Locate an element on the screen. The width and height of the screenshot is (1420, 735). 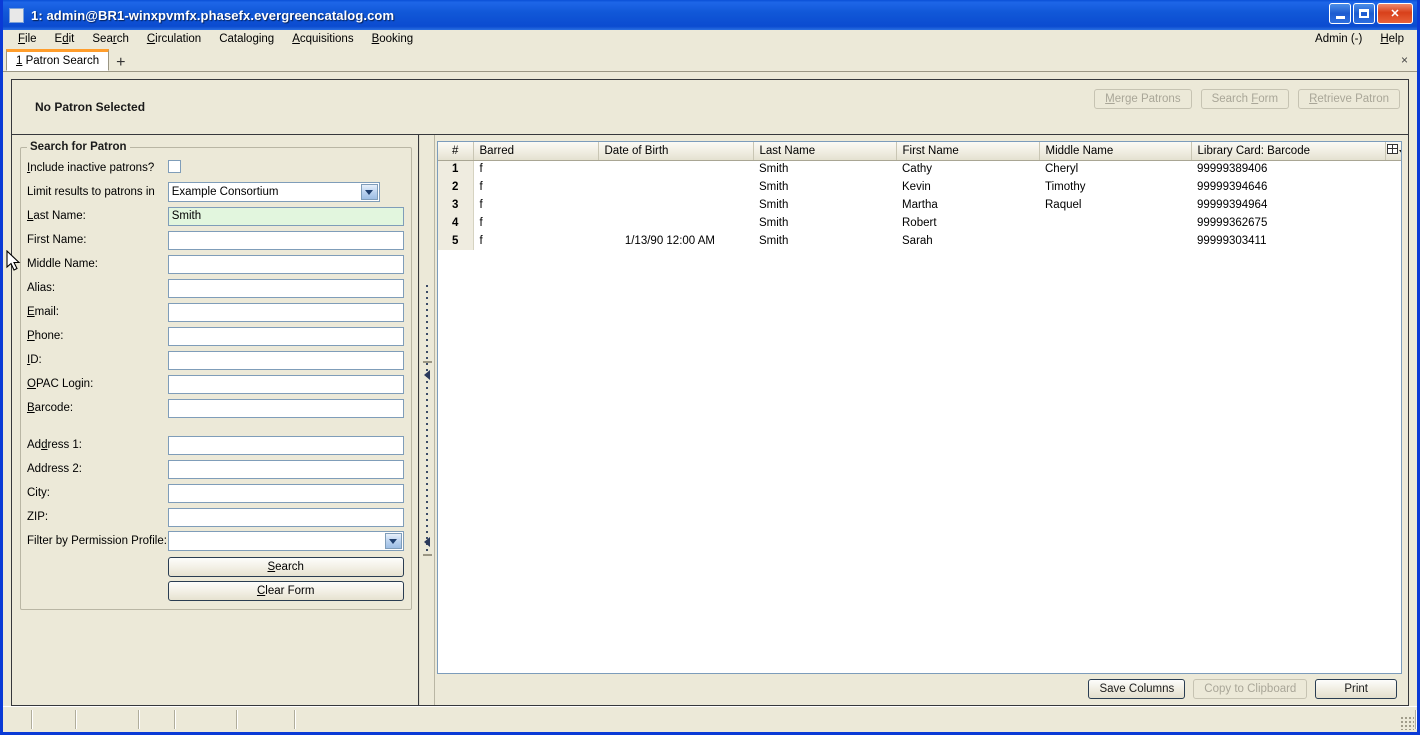
email-label: Email: is located at coordinates (43, 312).